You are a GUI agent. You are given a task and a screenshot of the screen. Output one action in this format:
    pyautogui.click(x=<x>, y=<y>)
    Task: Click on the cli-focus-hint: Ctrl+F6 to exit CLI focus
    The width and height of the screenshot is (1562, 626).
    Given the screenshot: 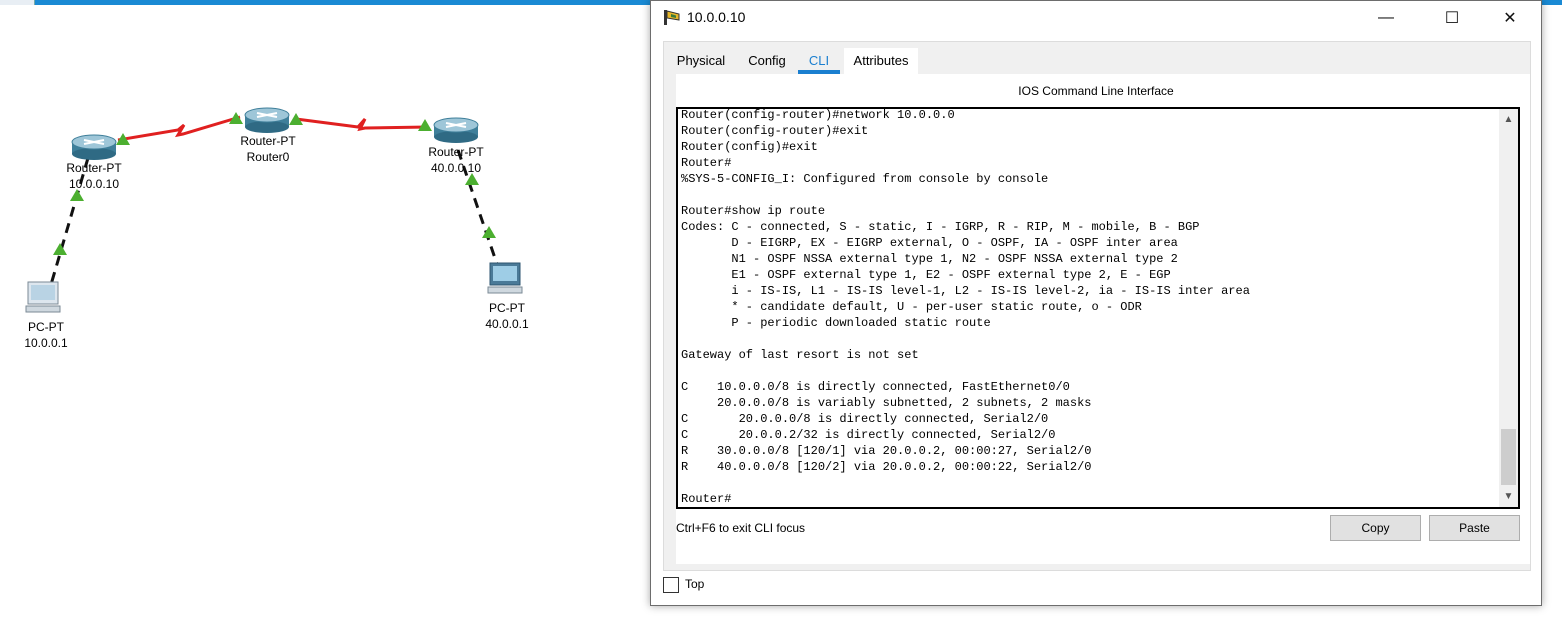 What is the action you would take?
    pyautogui.click(x=741, y=528)
    